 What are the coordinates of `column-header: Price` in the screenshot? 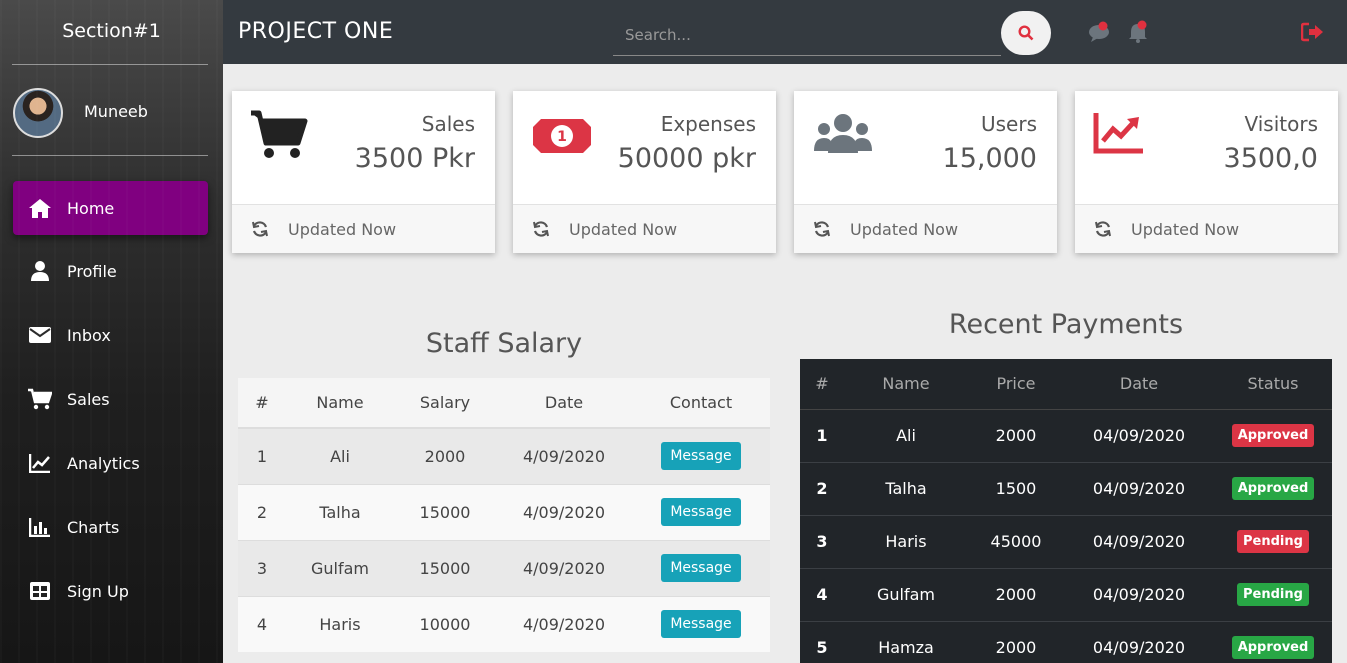 It's located at (1016, 384).